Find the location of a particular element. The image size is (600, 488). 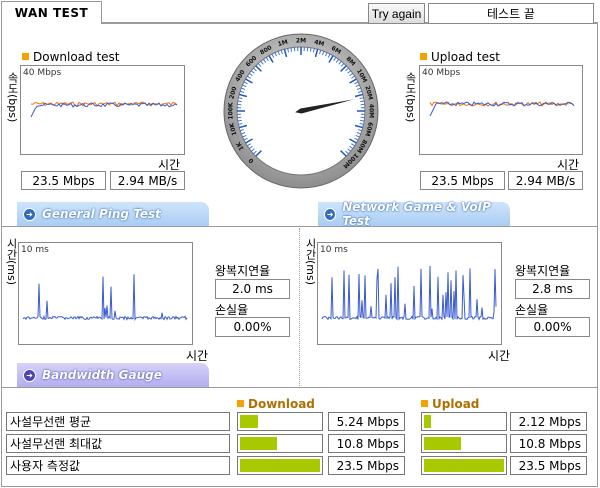

bandwidth-row-label: 사설무선랜 평균 is located at coordinates (118, 421).